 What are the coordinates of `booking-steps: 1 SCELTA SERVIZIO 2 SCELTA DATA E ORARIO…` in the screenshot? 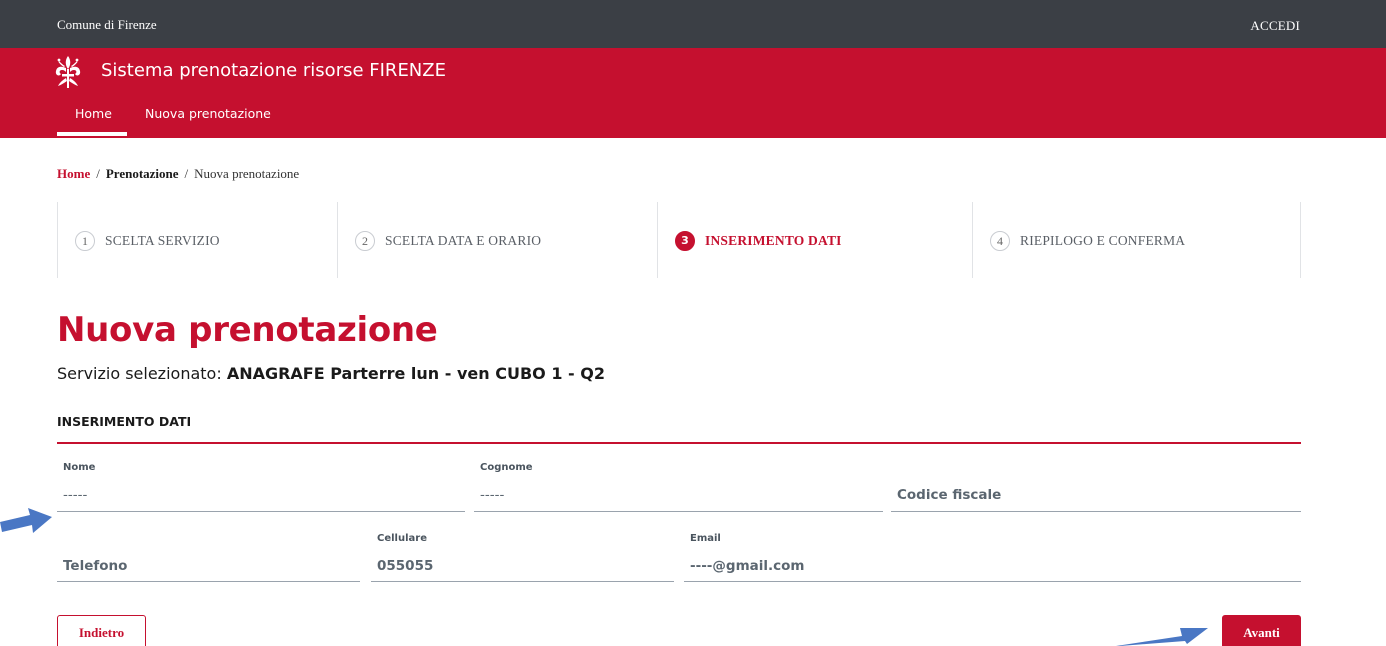 It's located at (679, 240).